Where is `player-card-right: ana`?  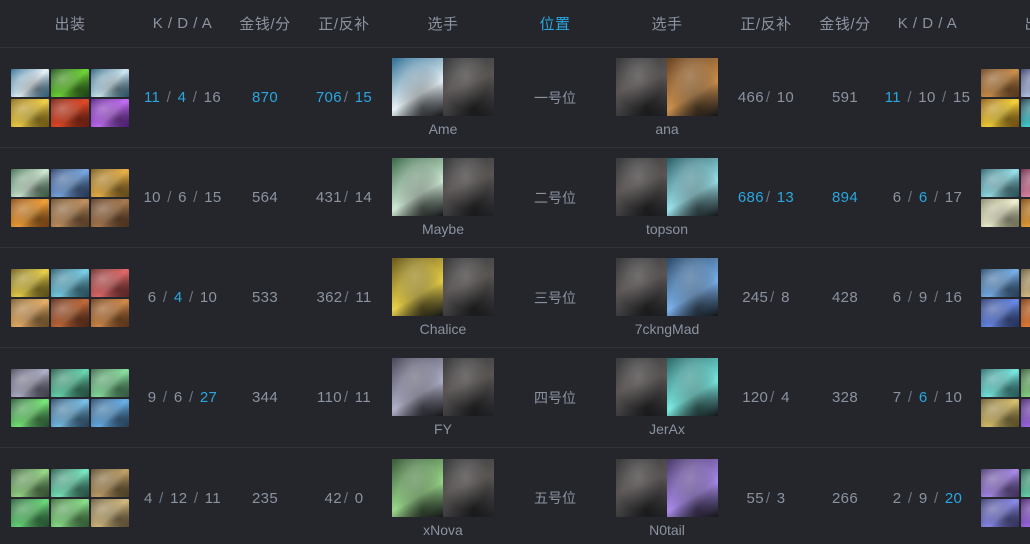
player-card-right: ana is located at coordinates (667, 97).